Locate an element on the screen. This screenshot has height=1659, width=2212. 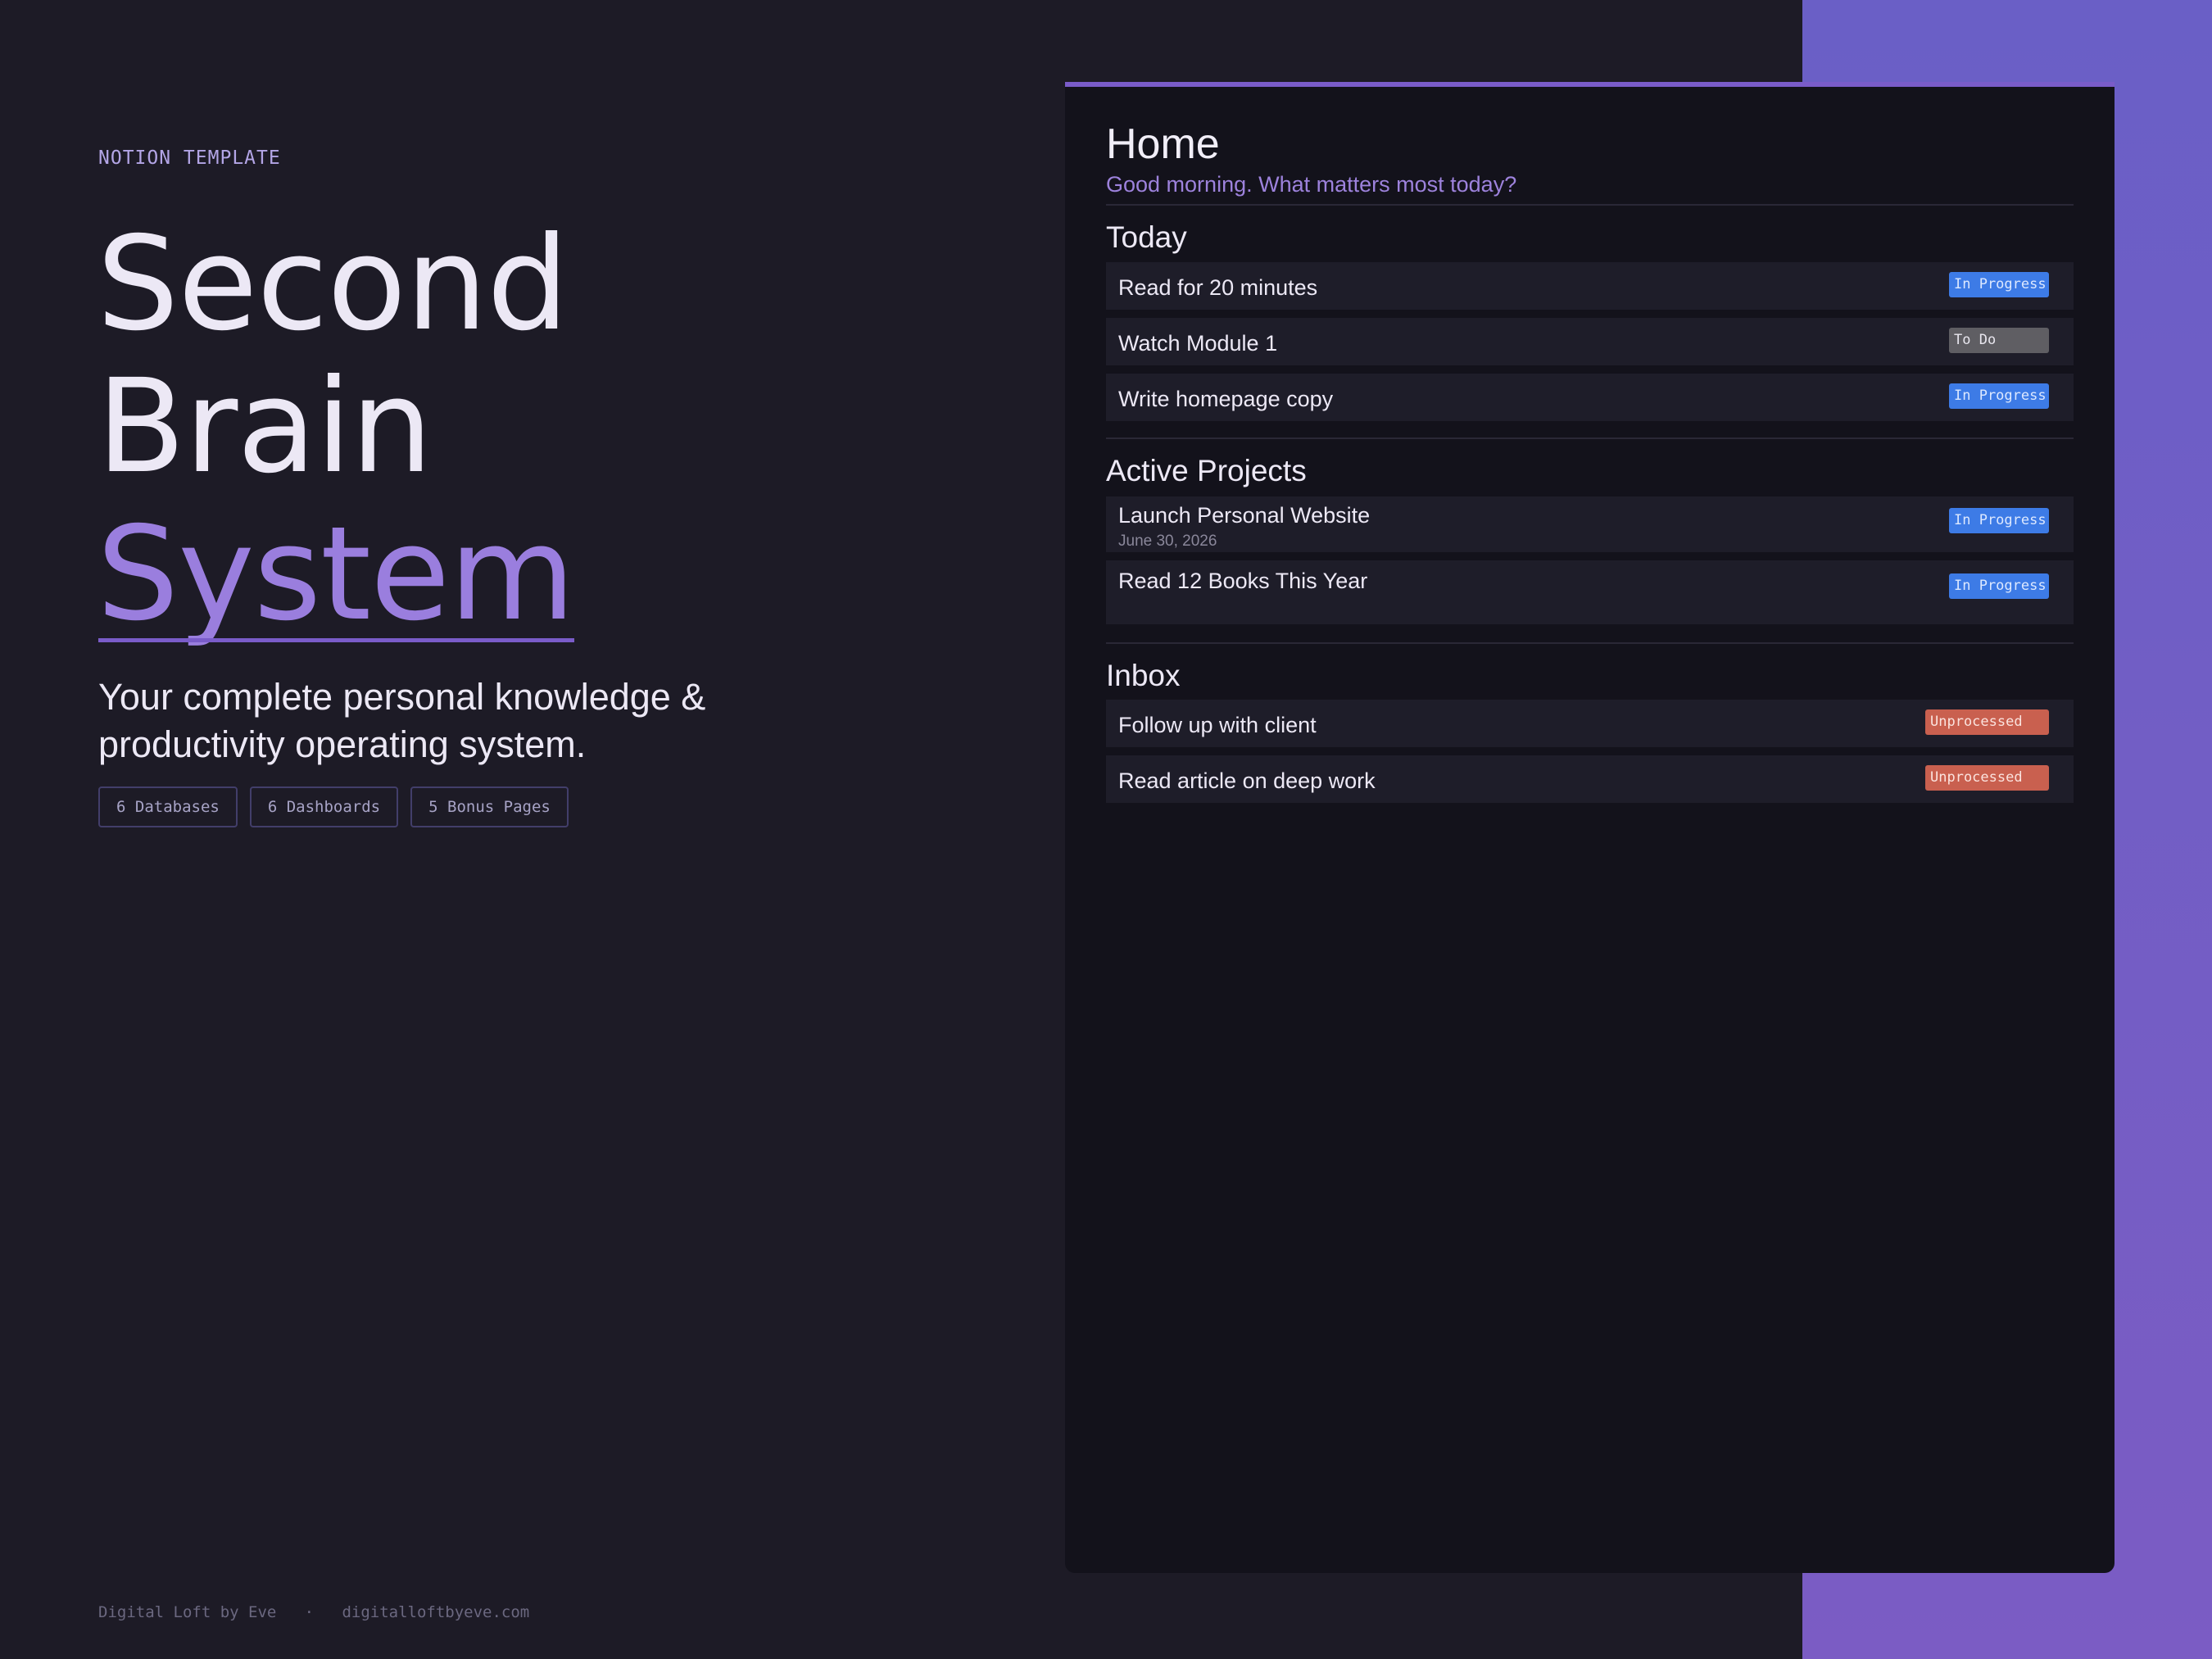
hero-title-line-3: System is located at coordinates (336, 574).